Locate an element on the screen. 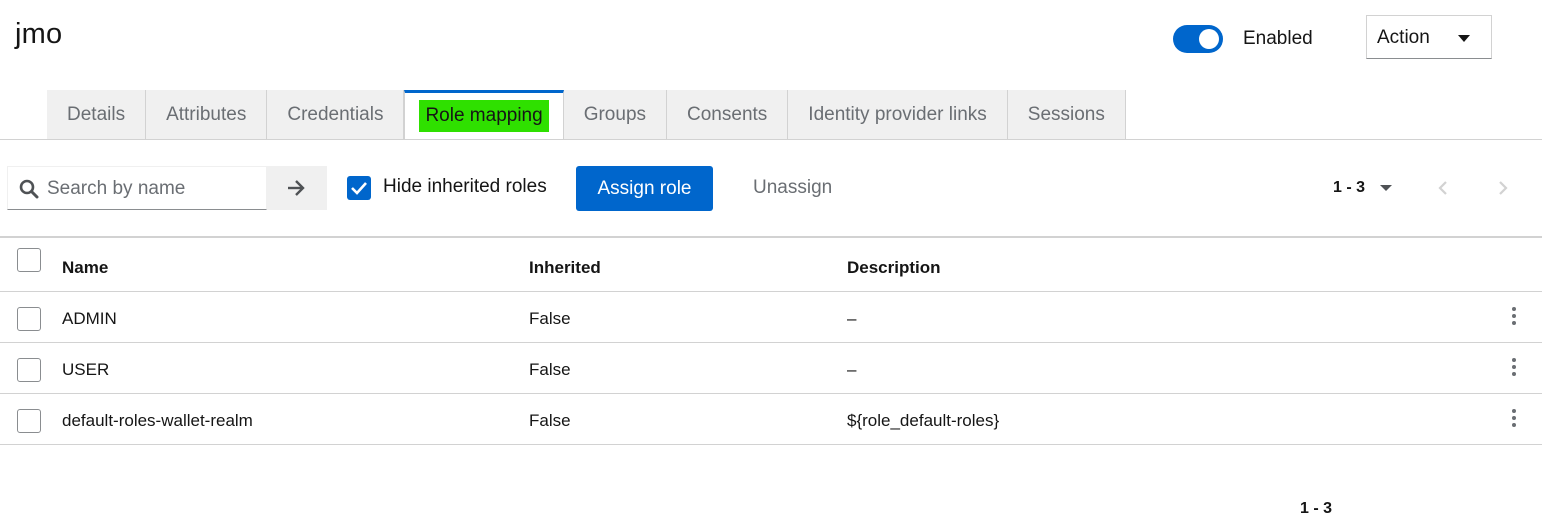  tab-label: Details is located at coordinates (96, 114).